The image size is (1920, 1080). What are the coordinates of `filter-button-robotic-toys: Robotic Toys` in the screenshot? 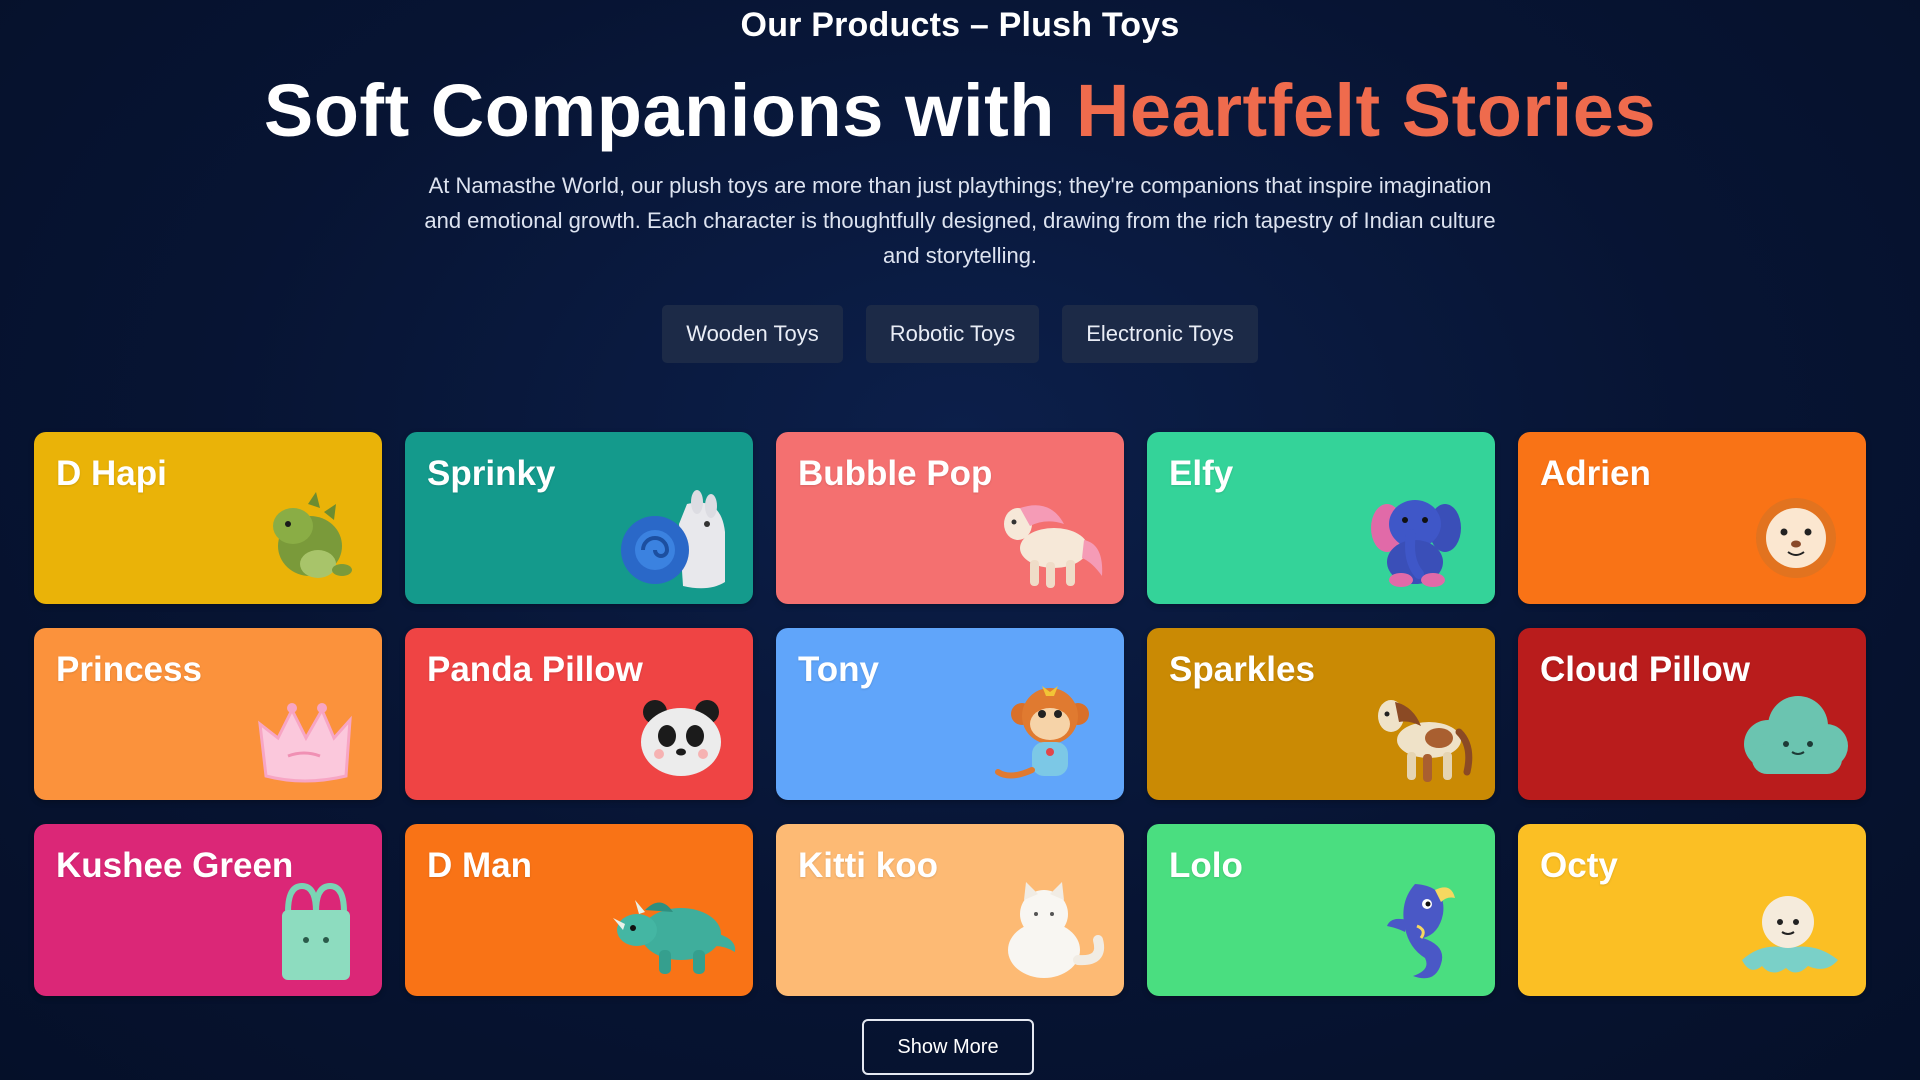 It's located at (952, 334).